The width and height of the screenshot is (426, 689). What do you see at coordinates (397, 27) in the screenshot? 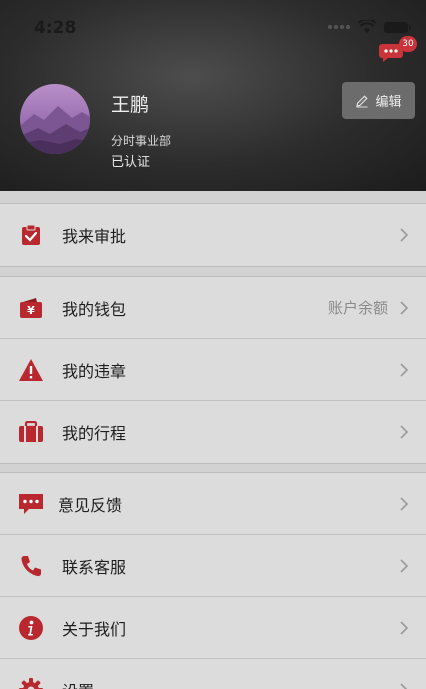
I see `battery-icon` at bounding box center [397, 27].